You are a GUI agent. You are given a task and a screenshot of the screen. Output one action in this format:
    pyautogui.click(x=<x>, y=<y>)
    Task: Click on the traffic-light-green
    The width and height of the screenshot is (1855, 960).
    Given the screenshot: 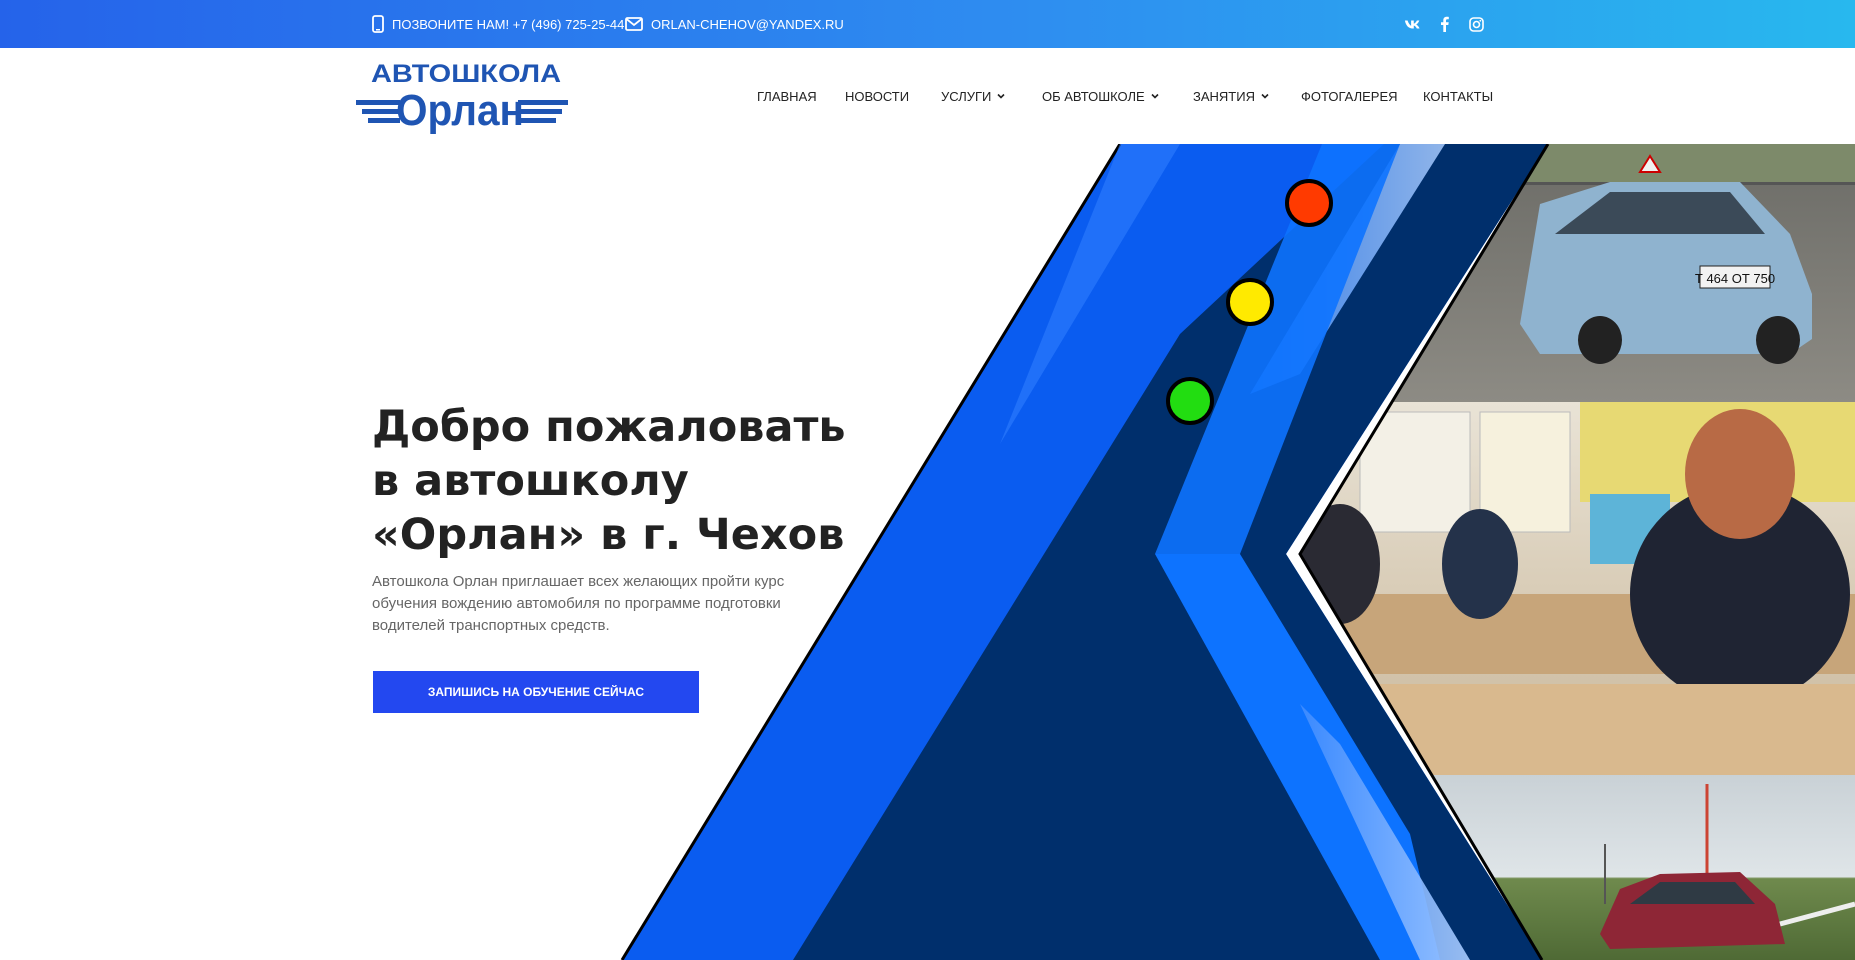 What is the action you would take?
    pyautogui.click(x=1190, y=401)
    